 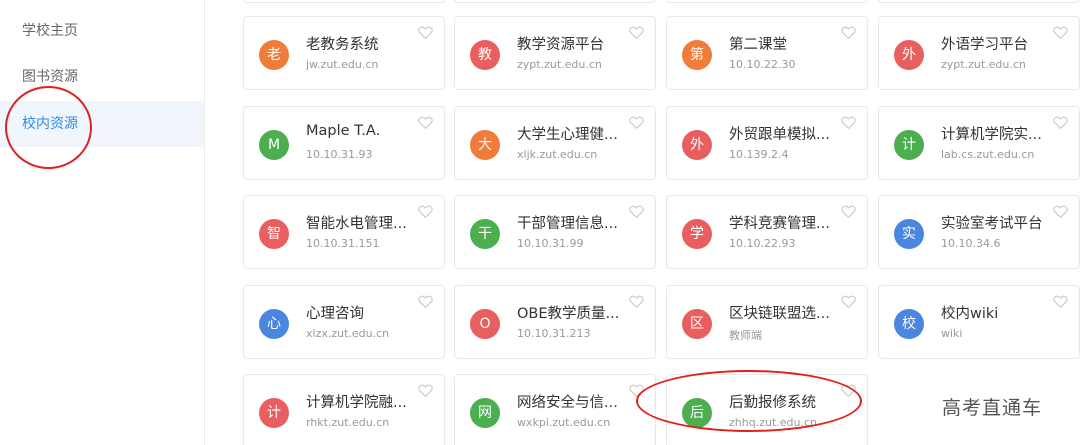 I want to click on resource-card: 教 教学资源平台 zypt.zut.edu.cn, so click(x=555, y=53).